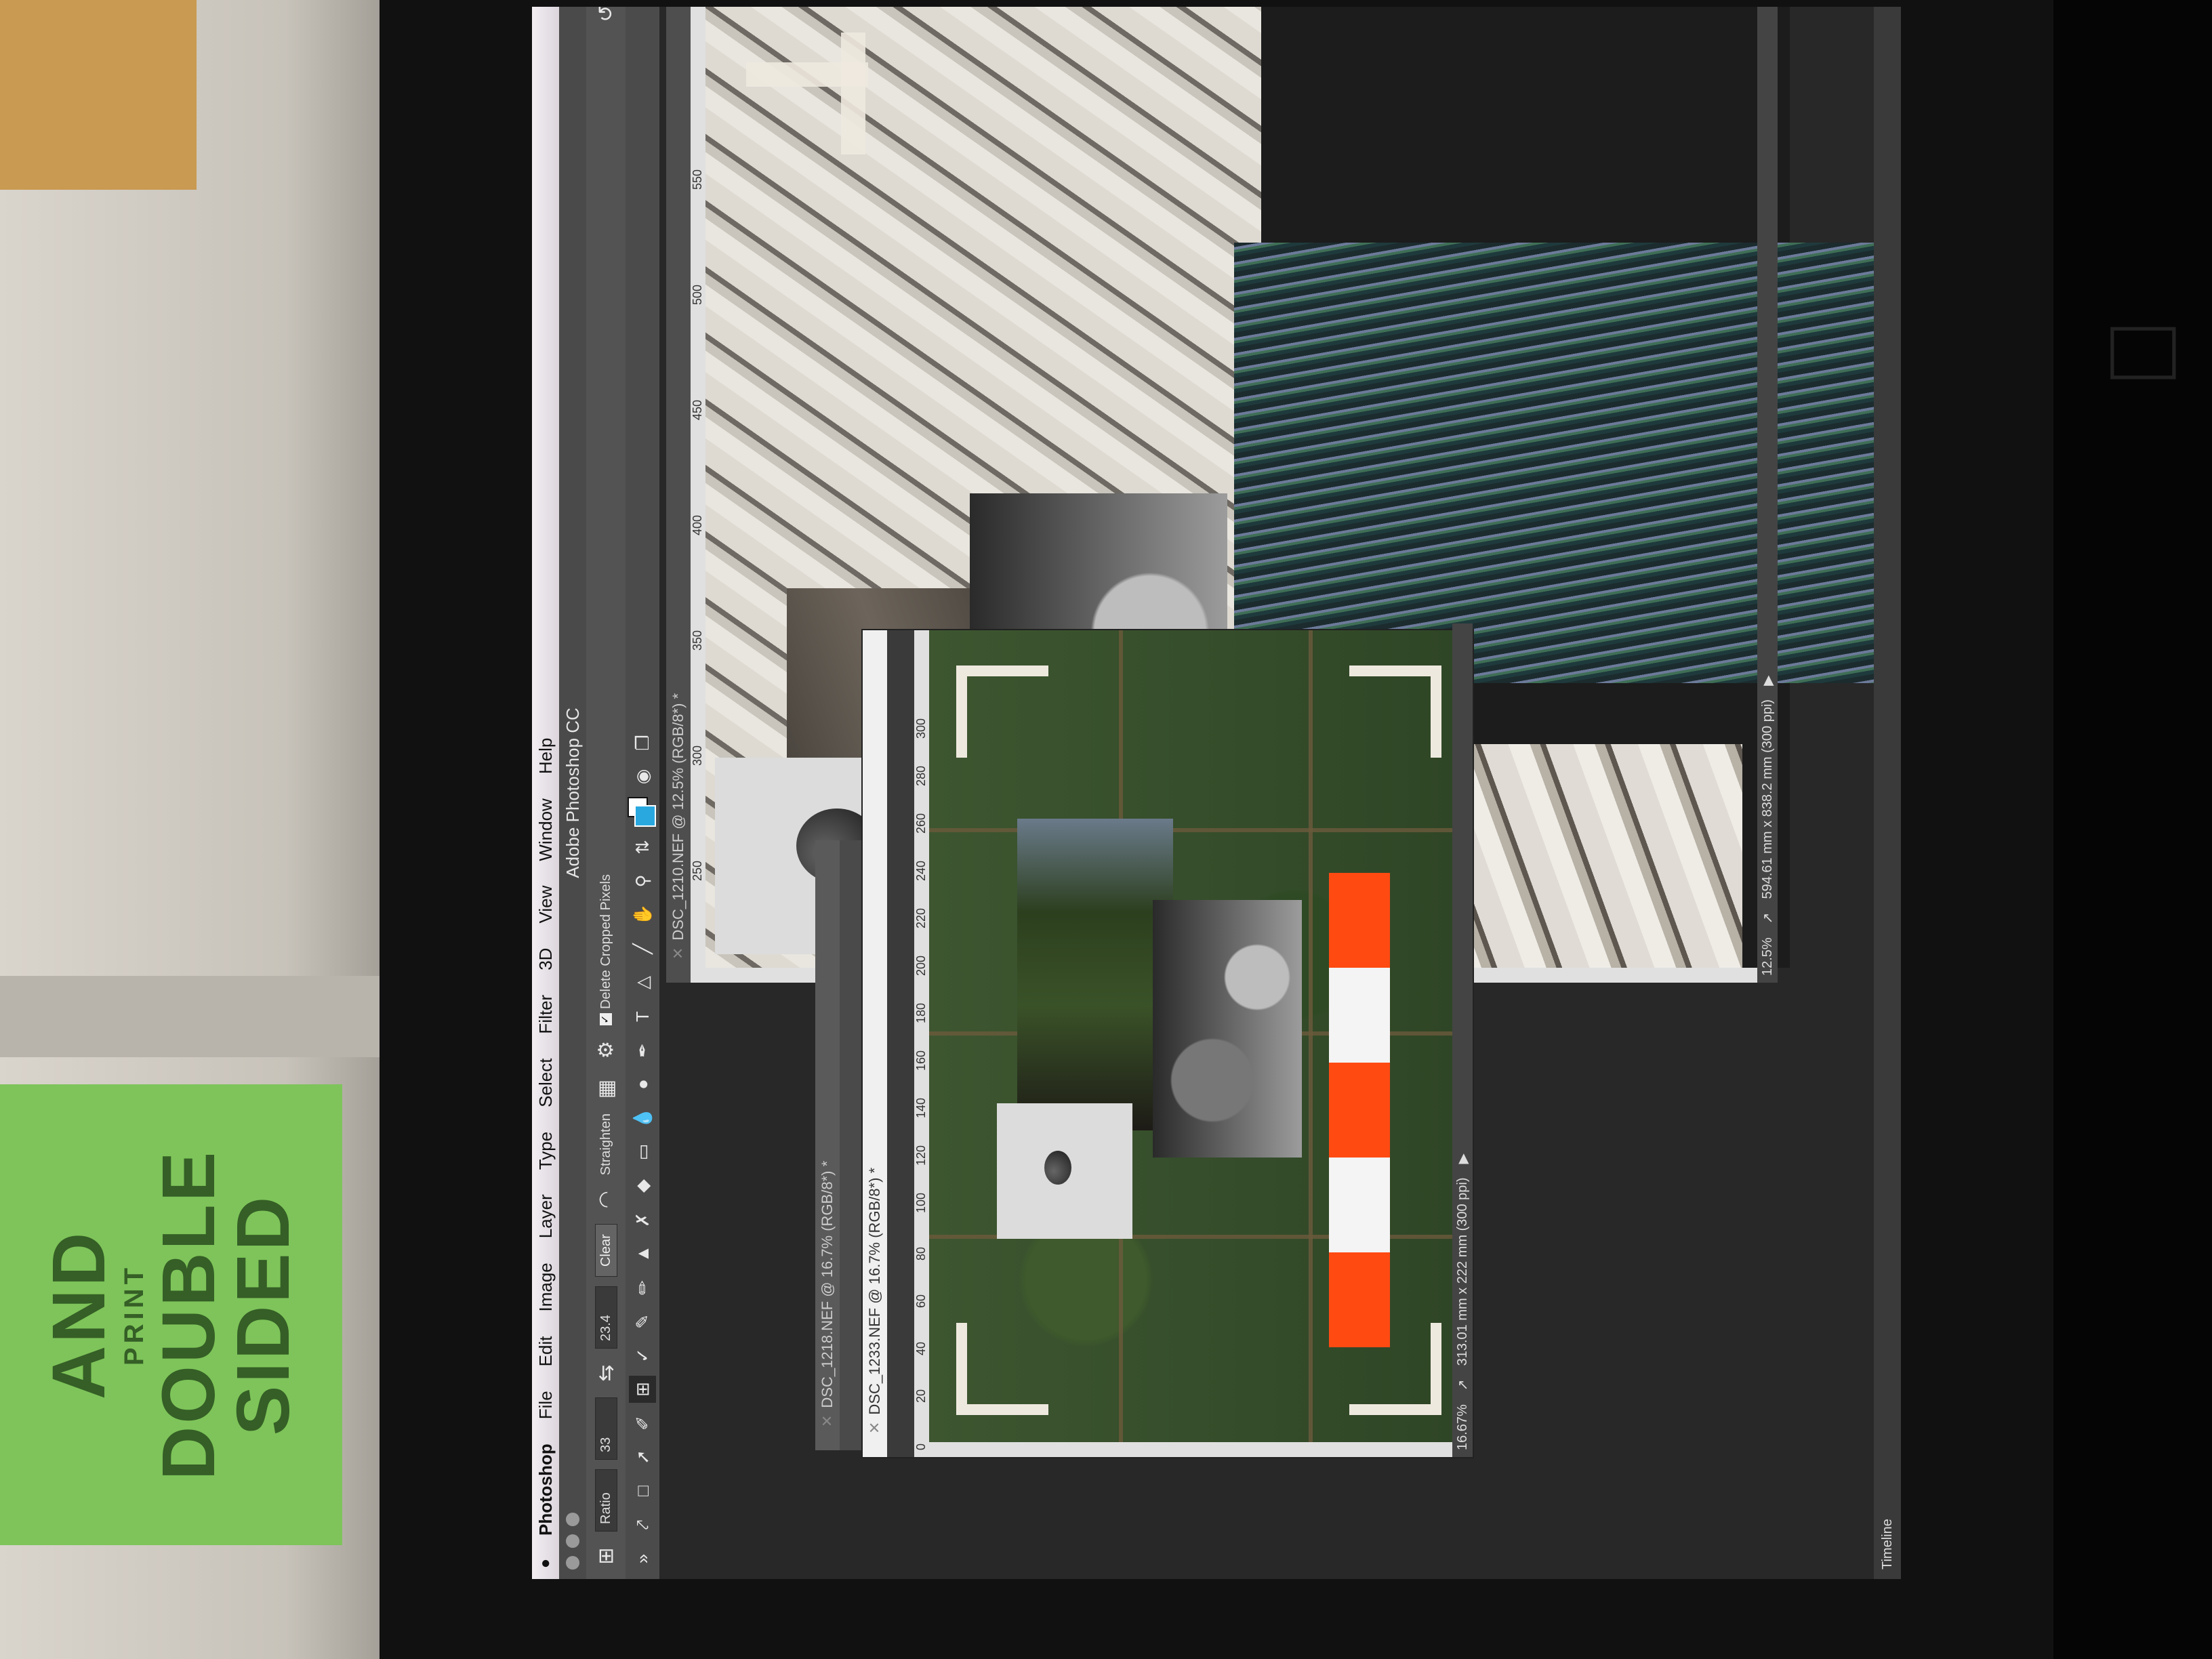  What do you see at coordinates (1463, 1427) in the screenshot?
I see `zoom-level: 16.67%` at bounding box center [1463, 1427].